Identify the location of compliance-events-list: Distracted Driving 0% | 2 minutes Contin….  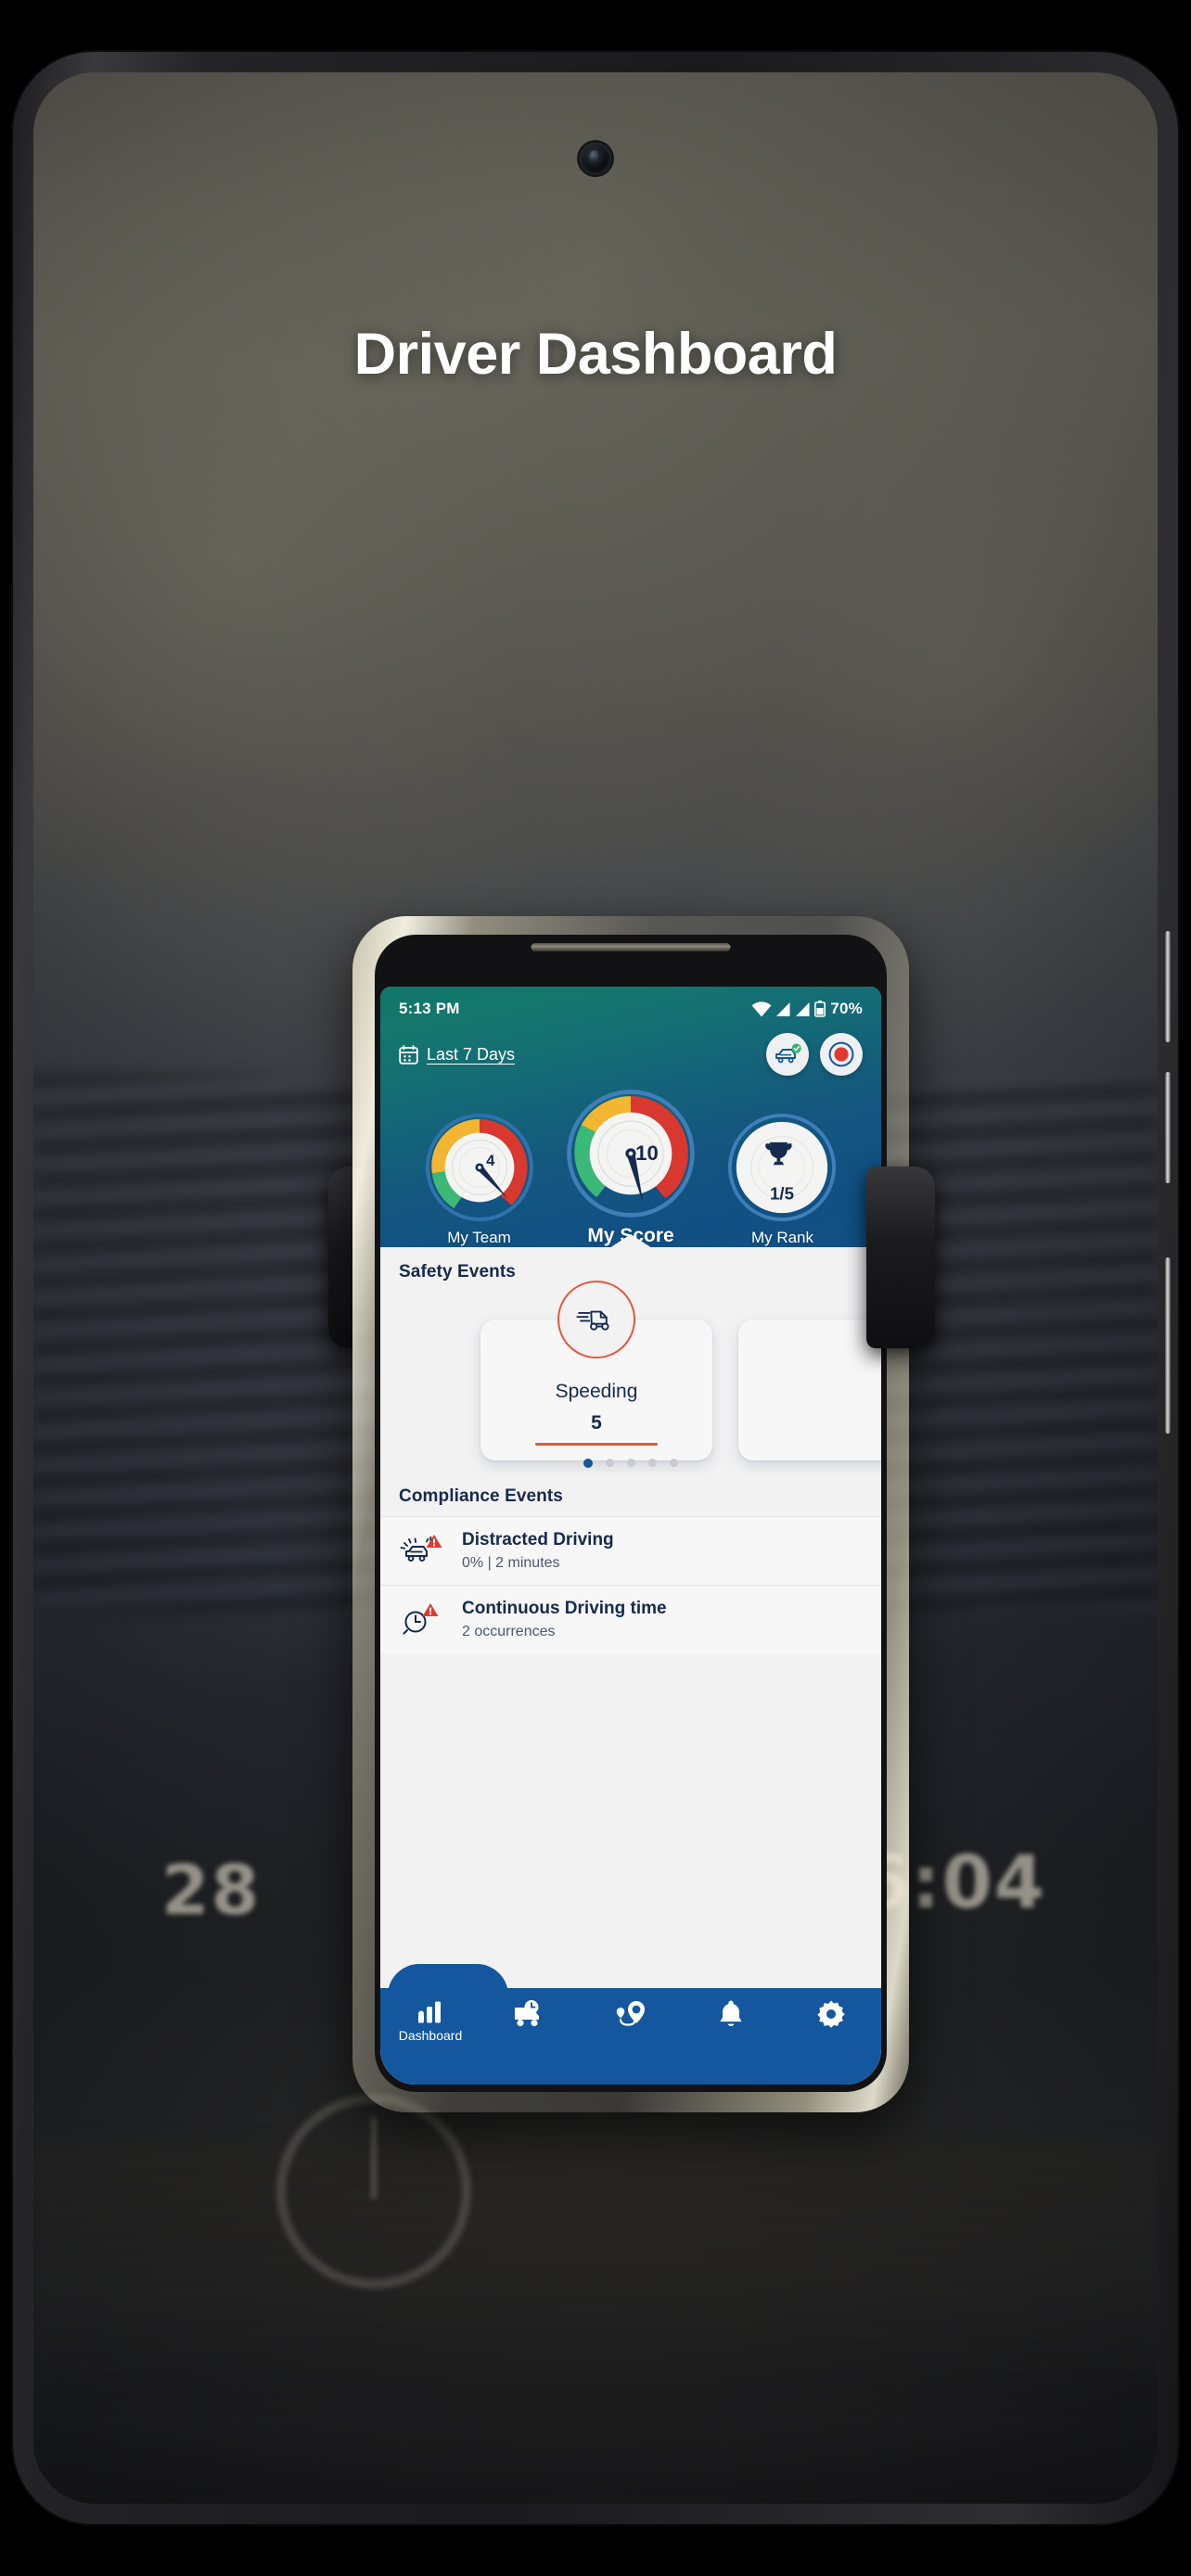
(630, 1585).